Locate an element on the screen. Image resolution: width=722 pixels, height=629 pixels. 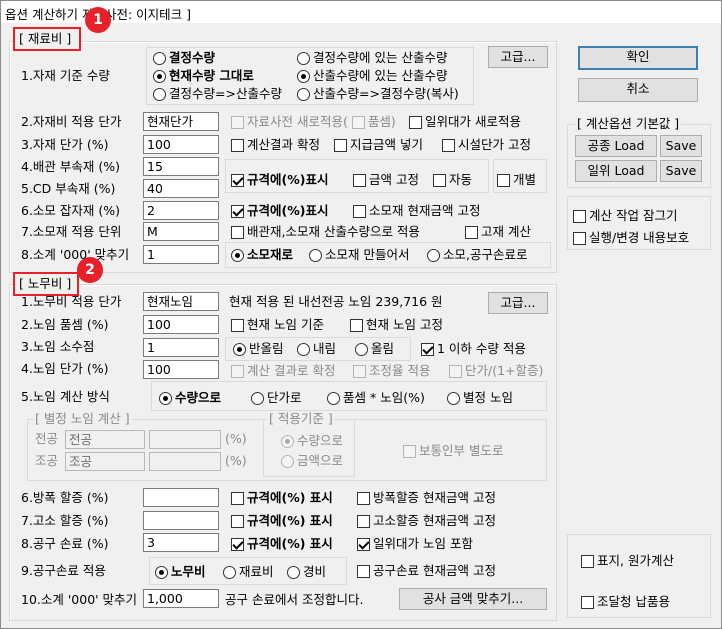
labor-unit-pct-field: 100 is located at coordinates (181, 369).